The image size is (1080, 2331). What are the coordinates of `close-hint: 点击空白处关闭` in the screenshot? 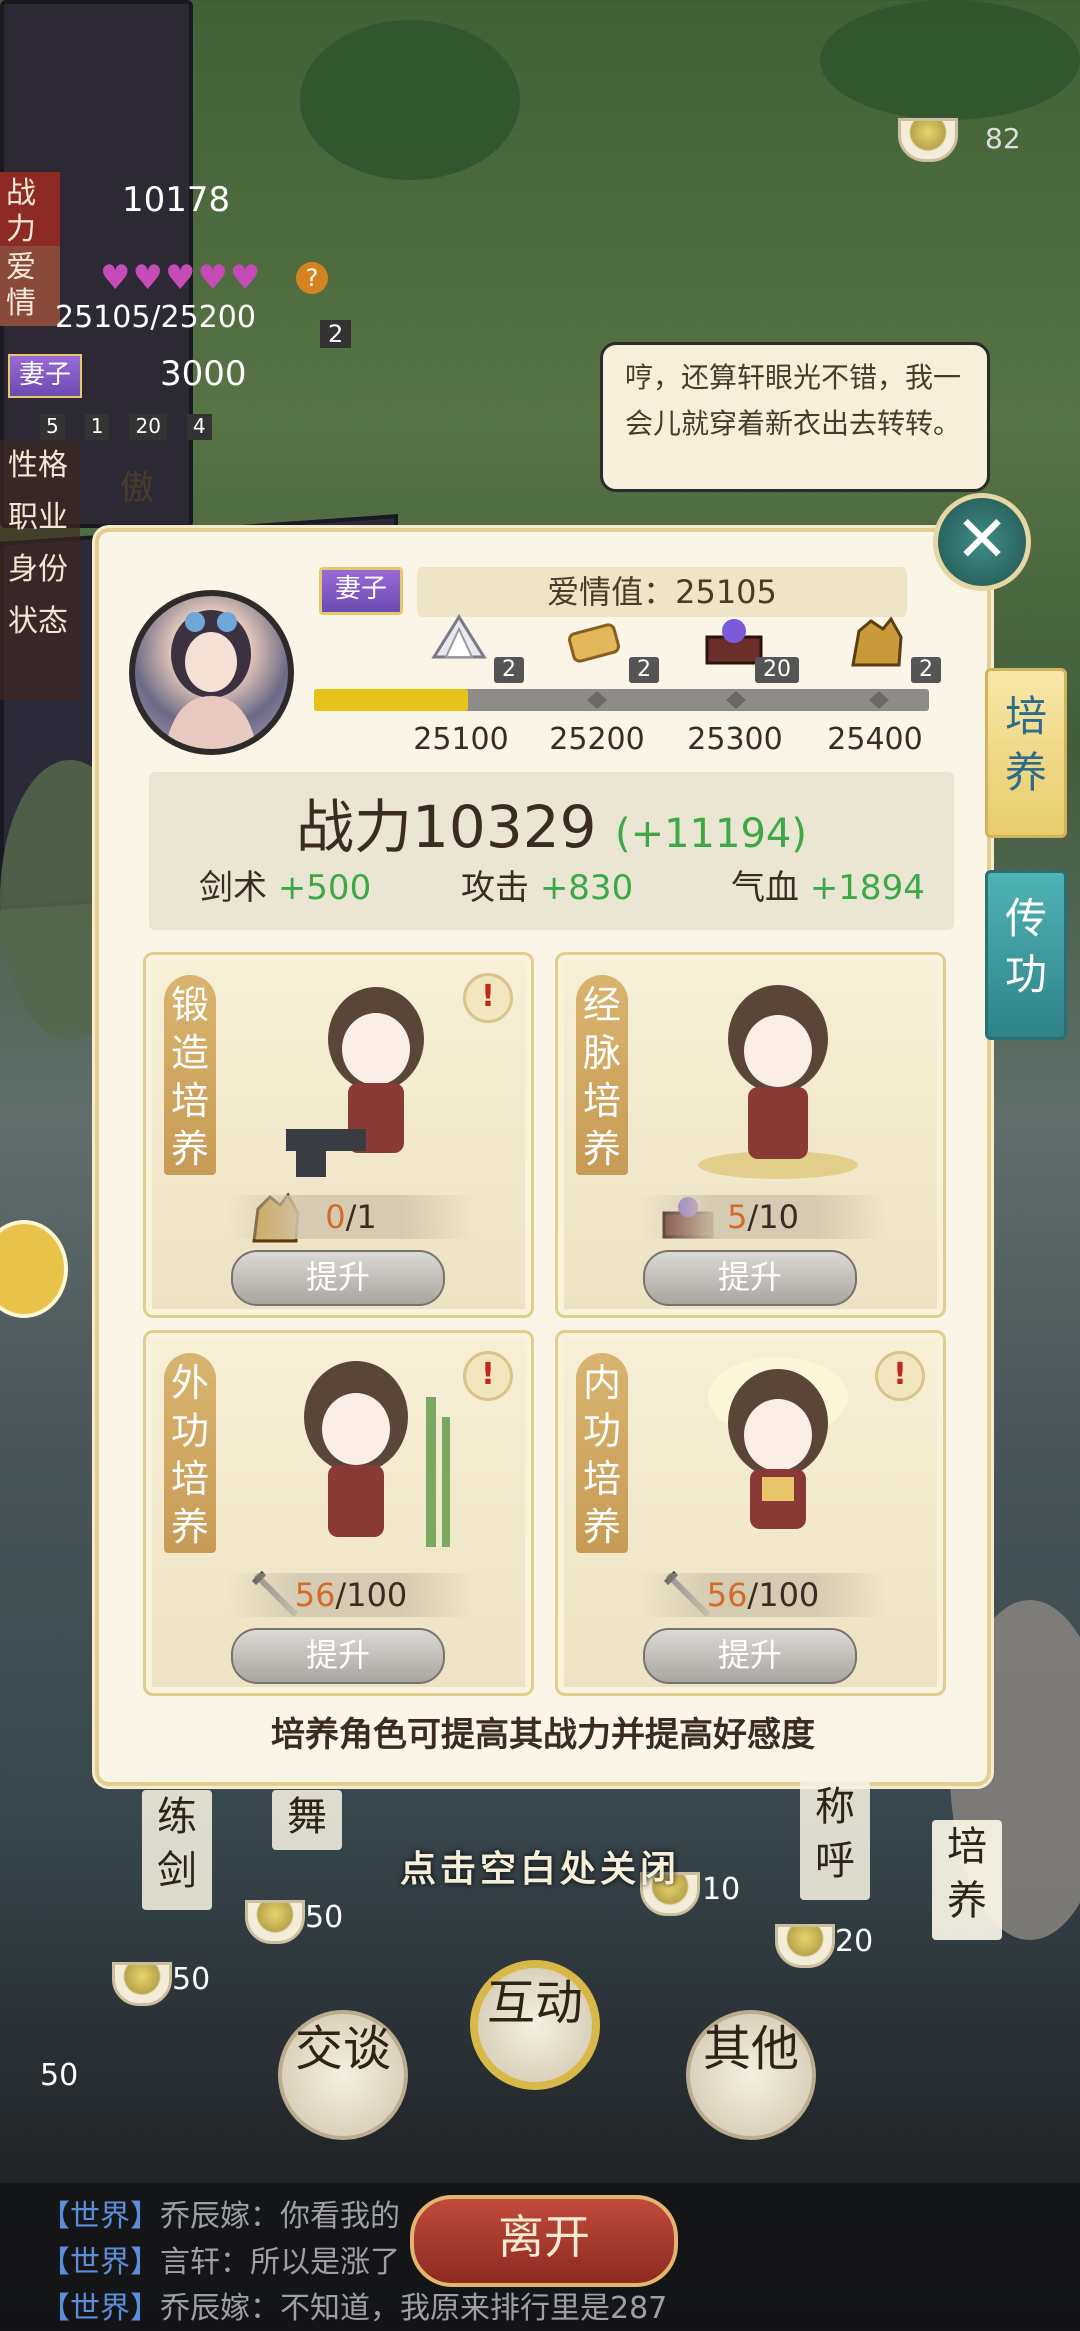 It's located at (539, 1869).